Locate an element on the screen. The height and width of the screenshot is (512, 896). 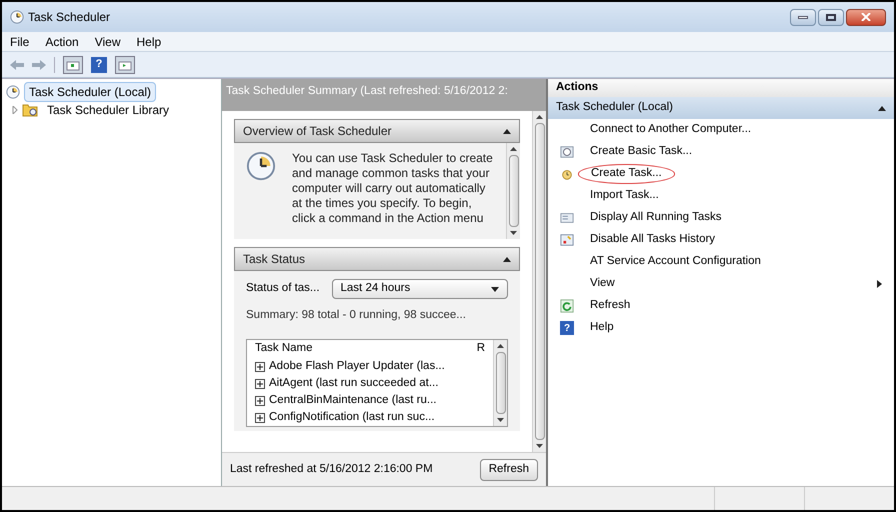
submenu-arrow-icon is located at coordinates (879, 284).